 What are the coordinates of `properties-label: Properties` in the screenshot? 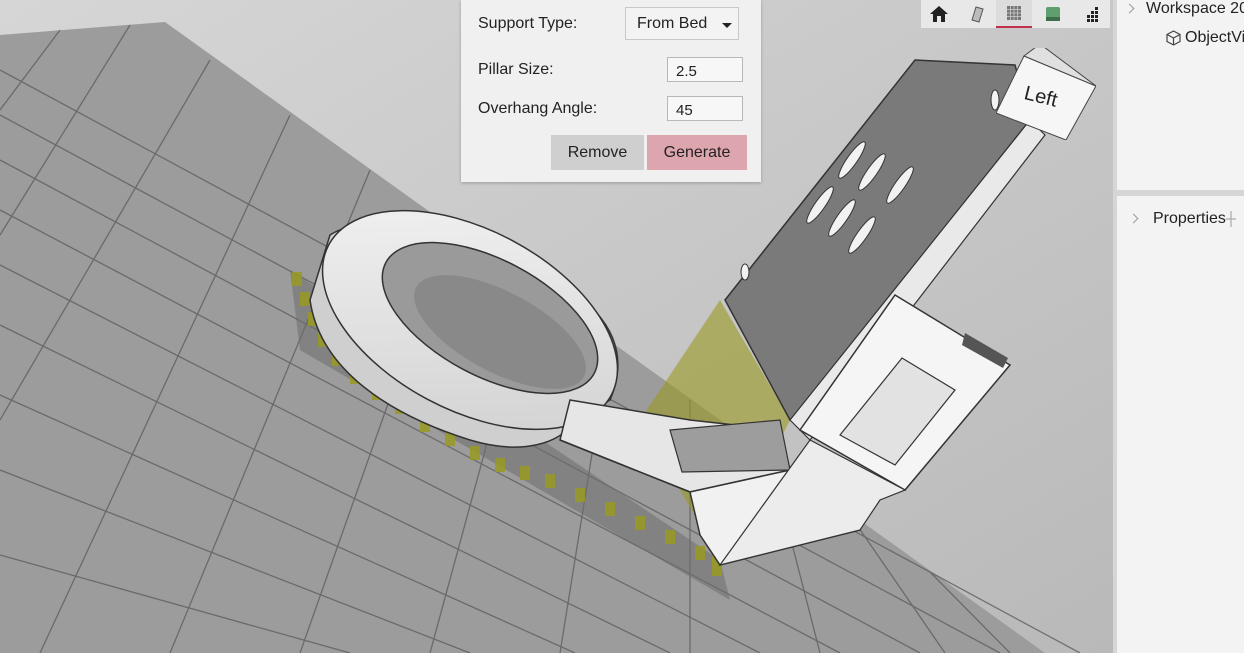 It's located at (1189, 218).